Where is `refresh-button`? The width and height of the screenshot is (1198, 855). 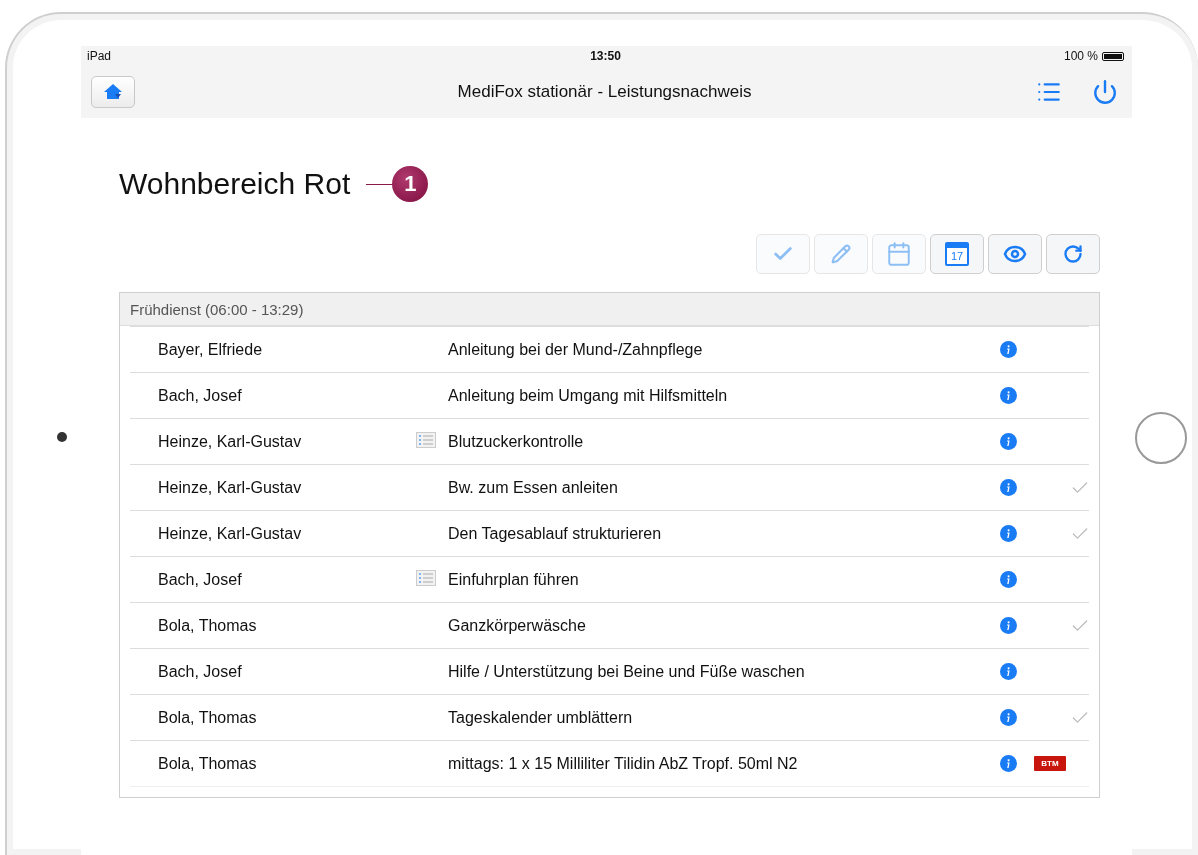 refresh-button is located at coordinates (1073, 254).